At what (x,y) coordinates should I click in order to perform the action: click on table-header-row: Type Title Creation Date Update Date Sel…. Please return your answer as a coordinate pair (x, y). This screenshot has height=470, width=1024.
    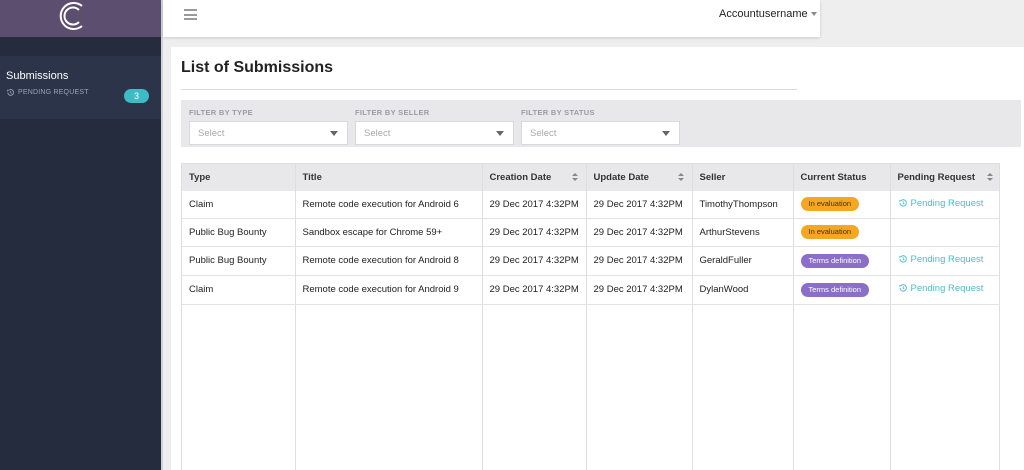
    Looking at the image, I should click on (590, 177).